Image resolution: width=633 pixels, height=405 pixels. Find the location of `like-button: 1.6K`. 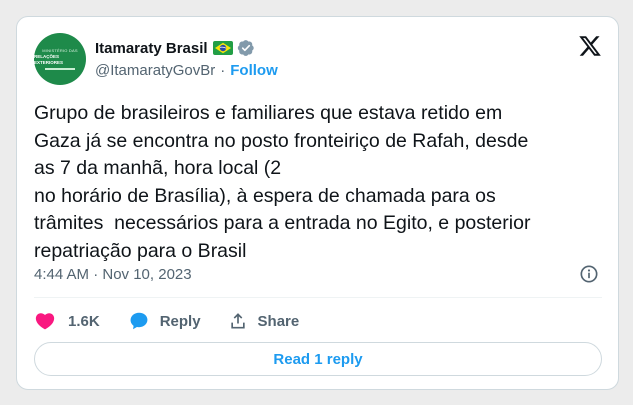

like-button: 1.6K is located at coordinates (67, 321).